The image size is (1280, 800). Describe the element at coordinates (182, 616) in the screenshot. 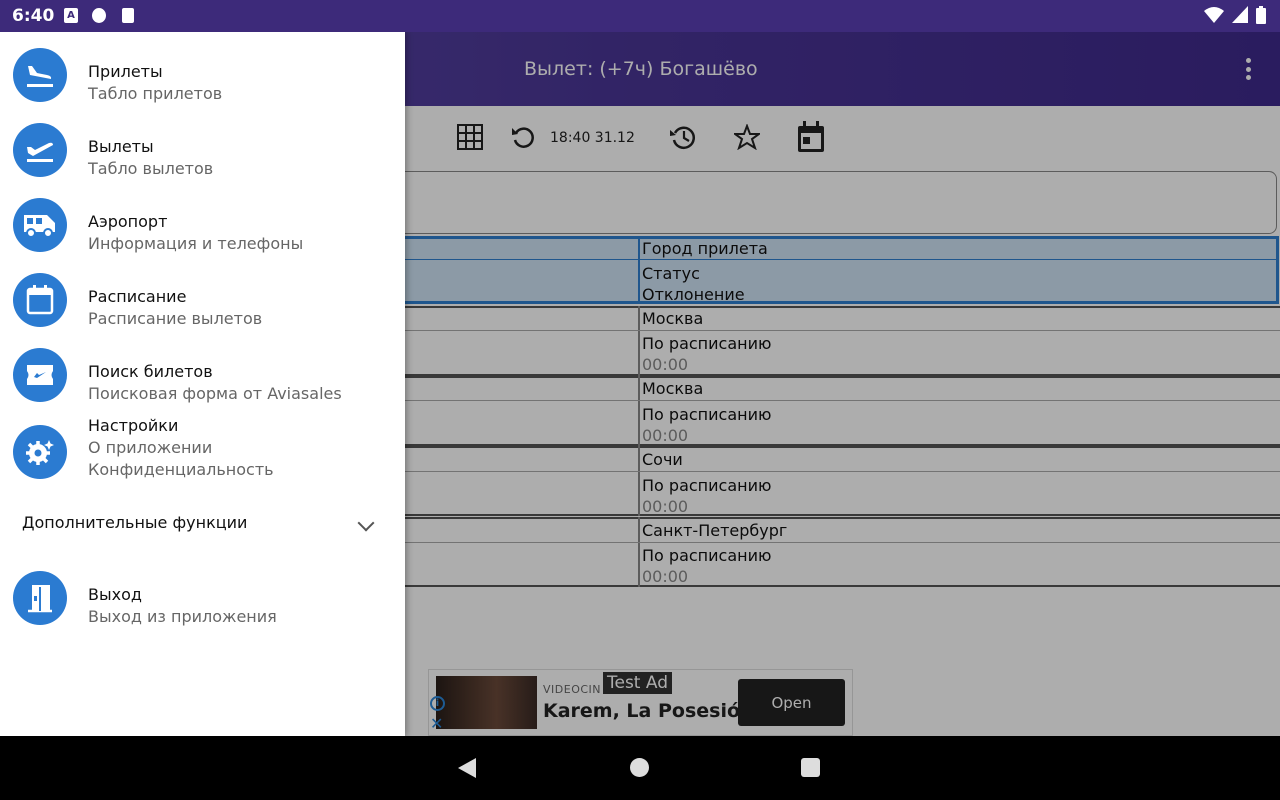

I see `drawer-item-subtitle: Выход из приложения` at that location.